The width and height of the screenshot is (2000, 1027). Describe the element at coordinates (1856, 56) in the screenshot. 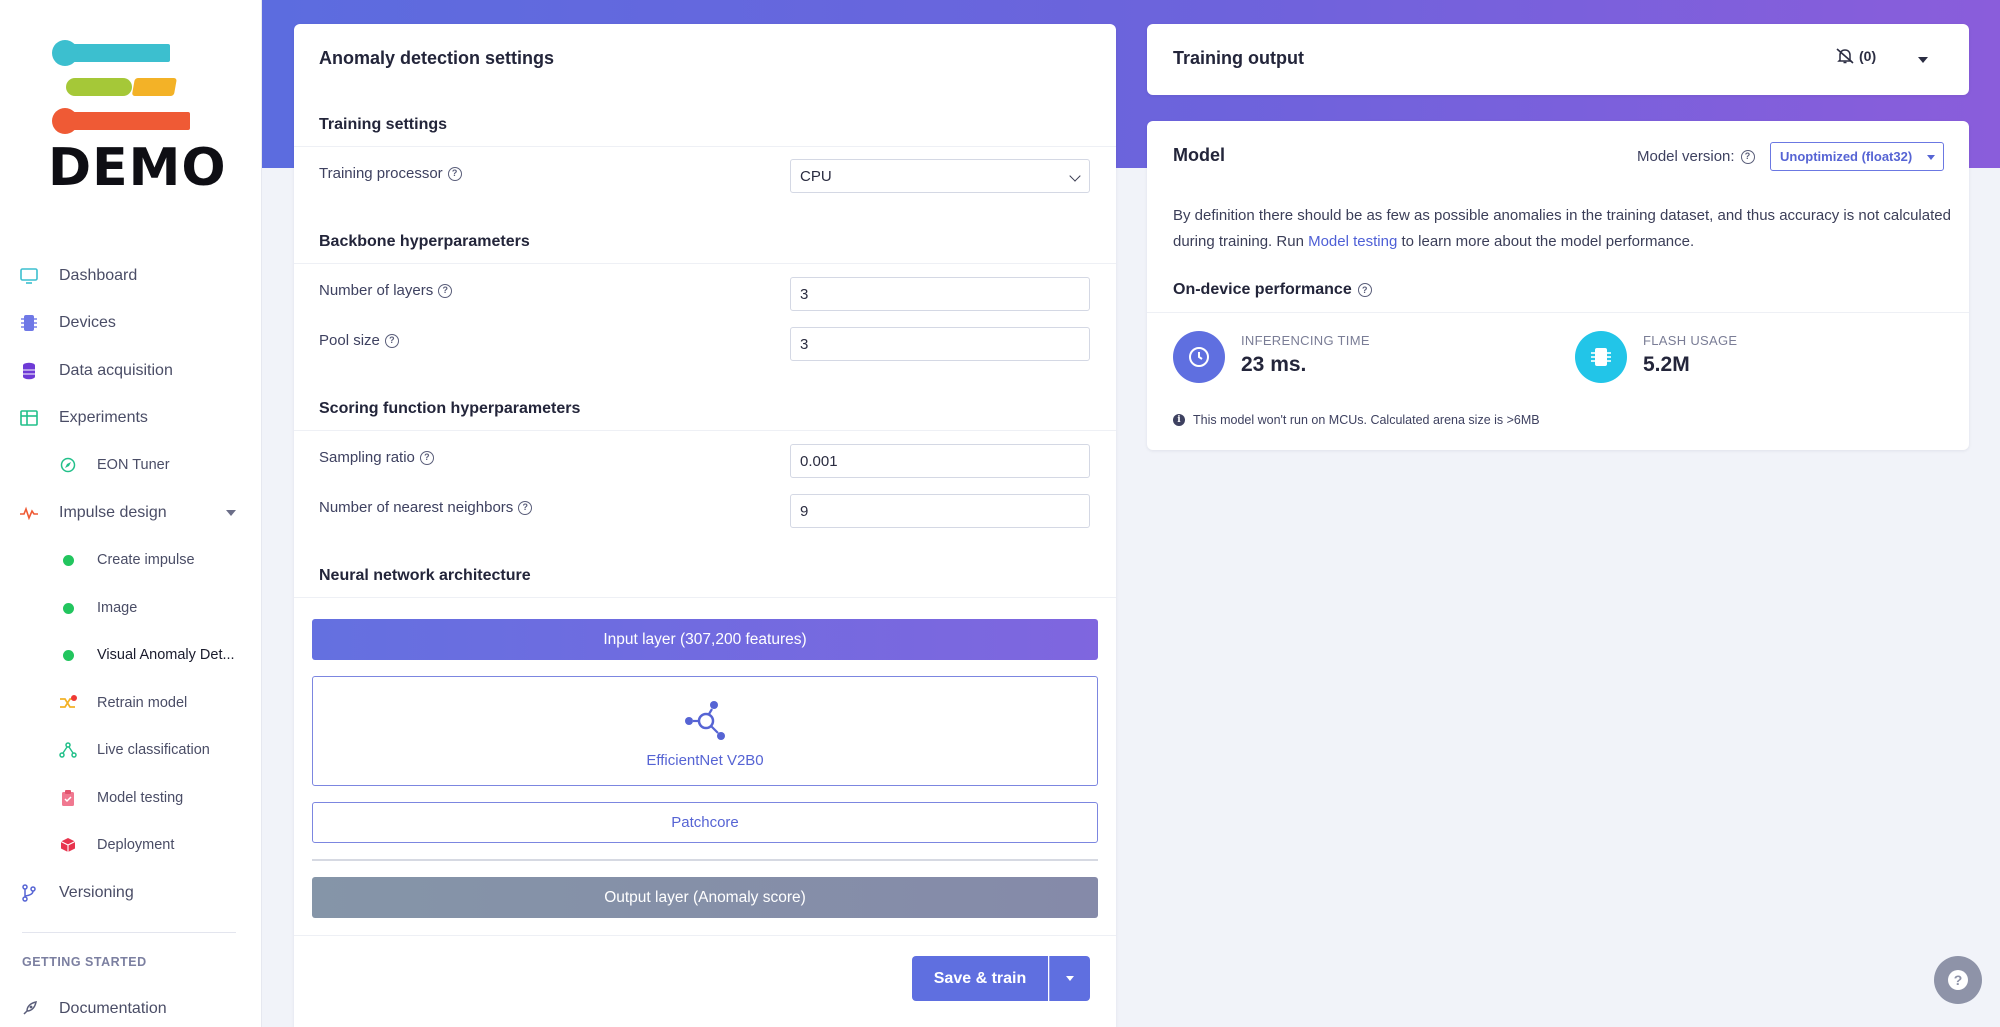

I see `notifications-toggle: (0)` at that location.